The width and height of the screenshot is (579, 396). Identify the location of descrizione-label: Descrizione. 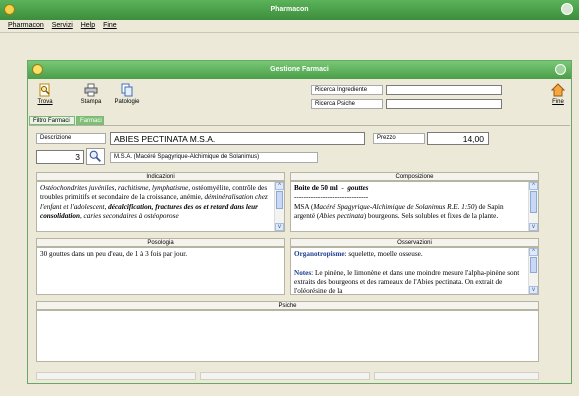
(71, 138).